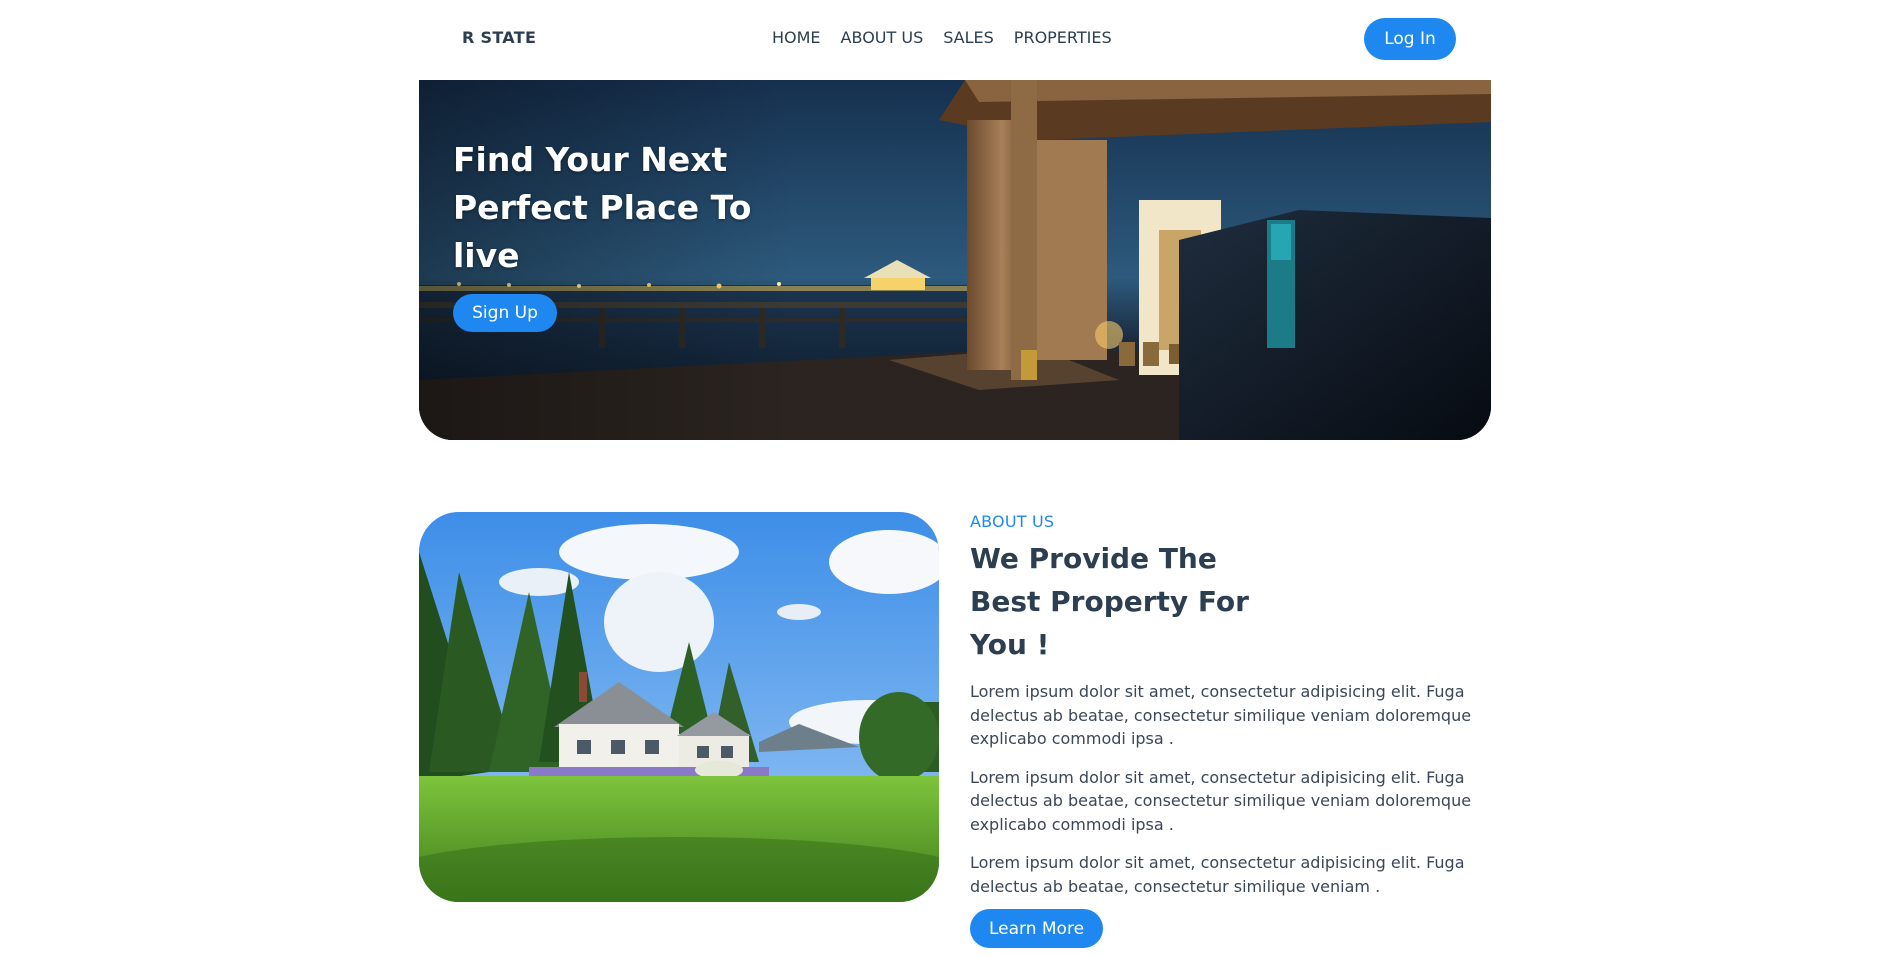  What do you see at coordinates (1109, 601) in the screenshot?
I see `about-heading: We Provide The Best Property For You !` at bounding box center [1109, 601].